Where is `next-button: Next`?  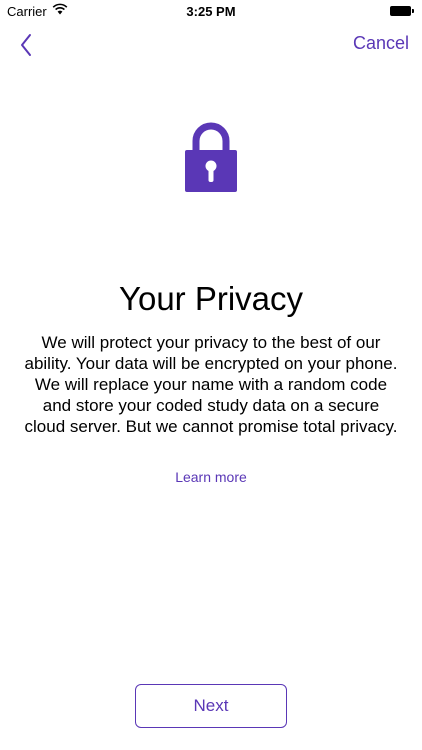 next-button: Next is located at coordinates (211, 706).